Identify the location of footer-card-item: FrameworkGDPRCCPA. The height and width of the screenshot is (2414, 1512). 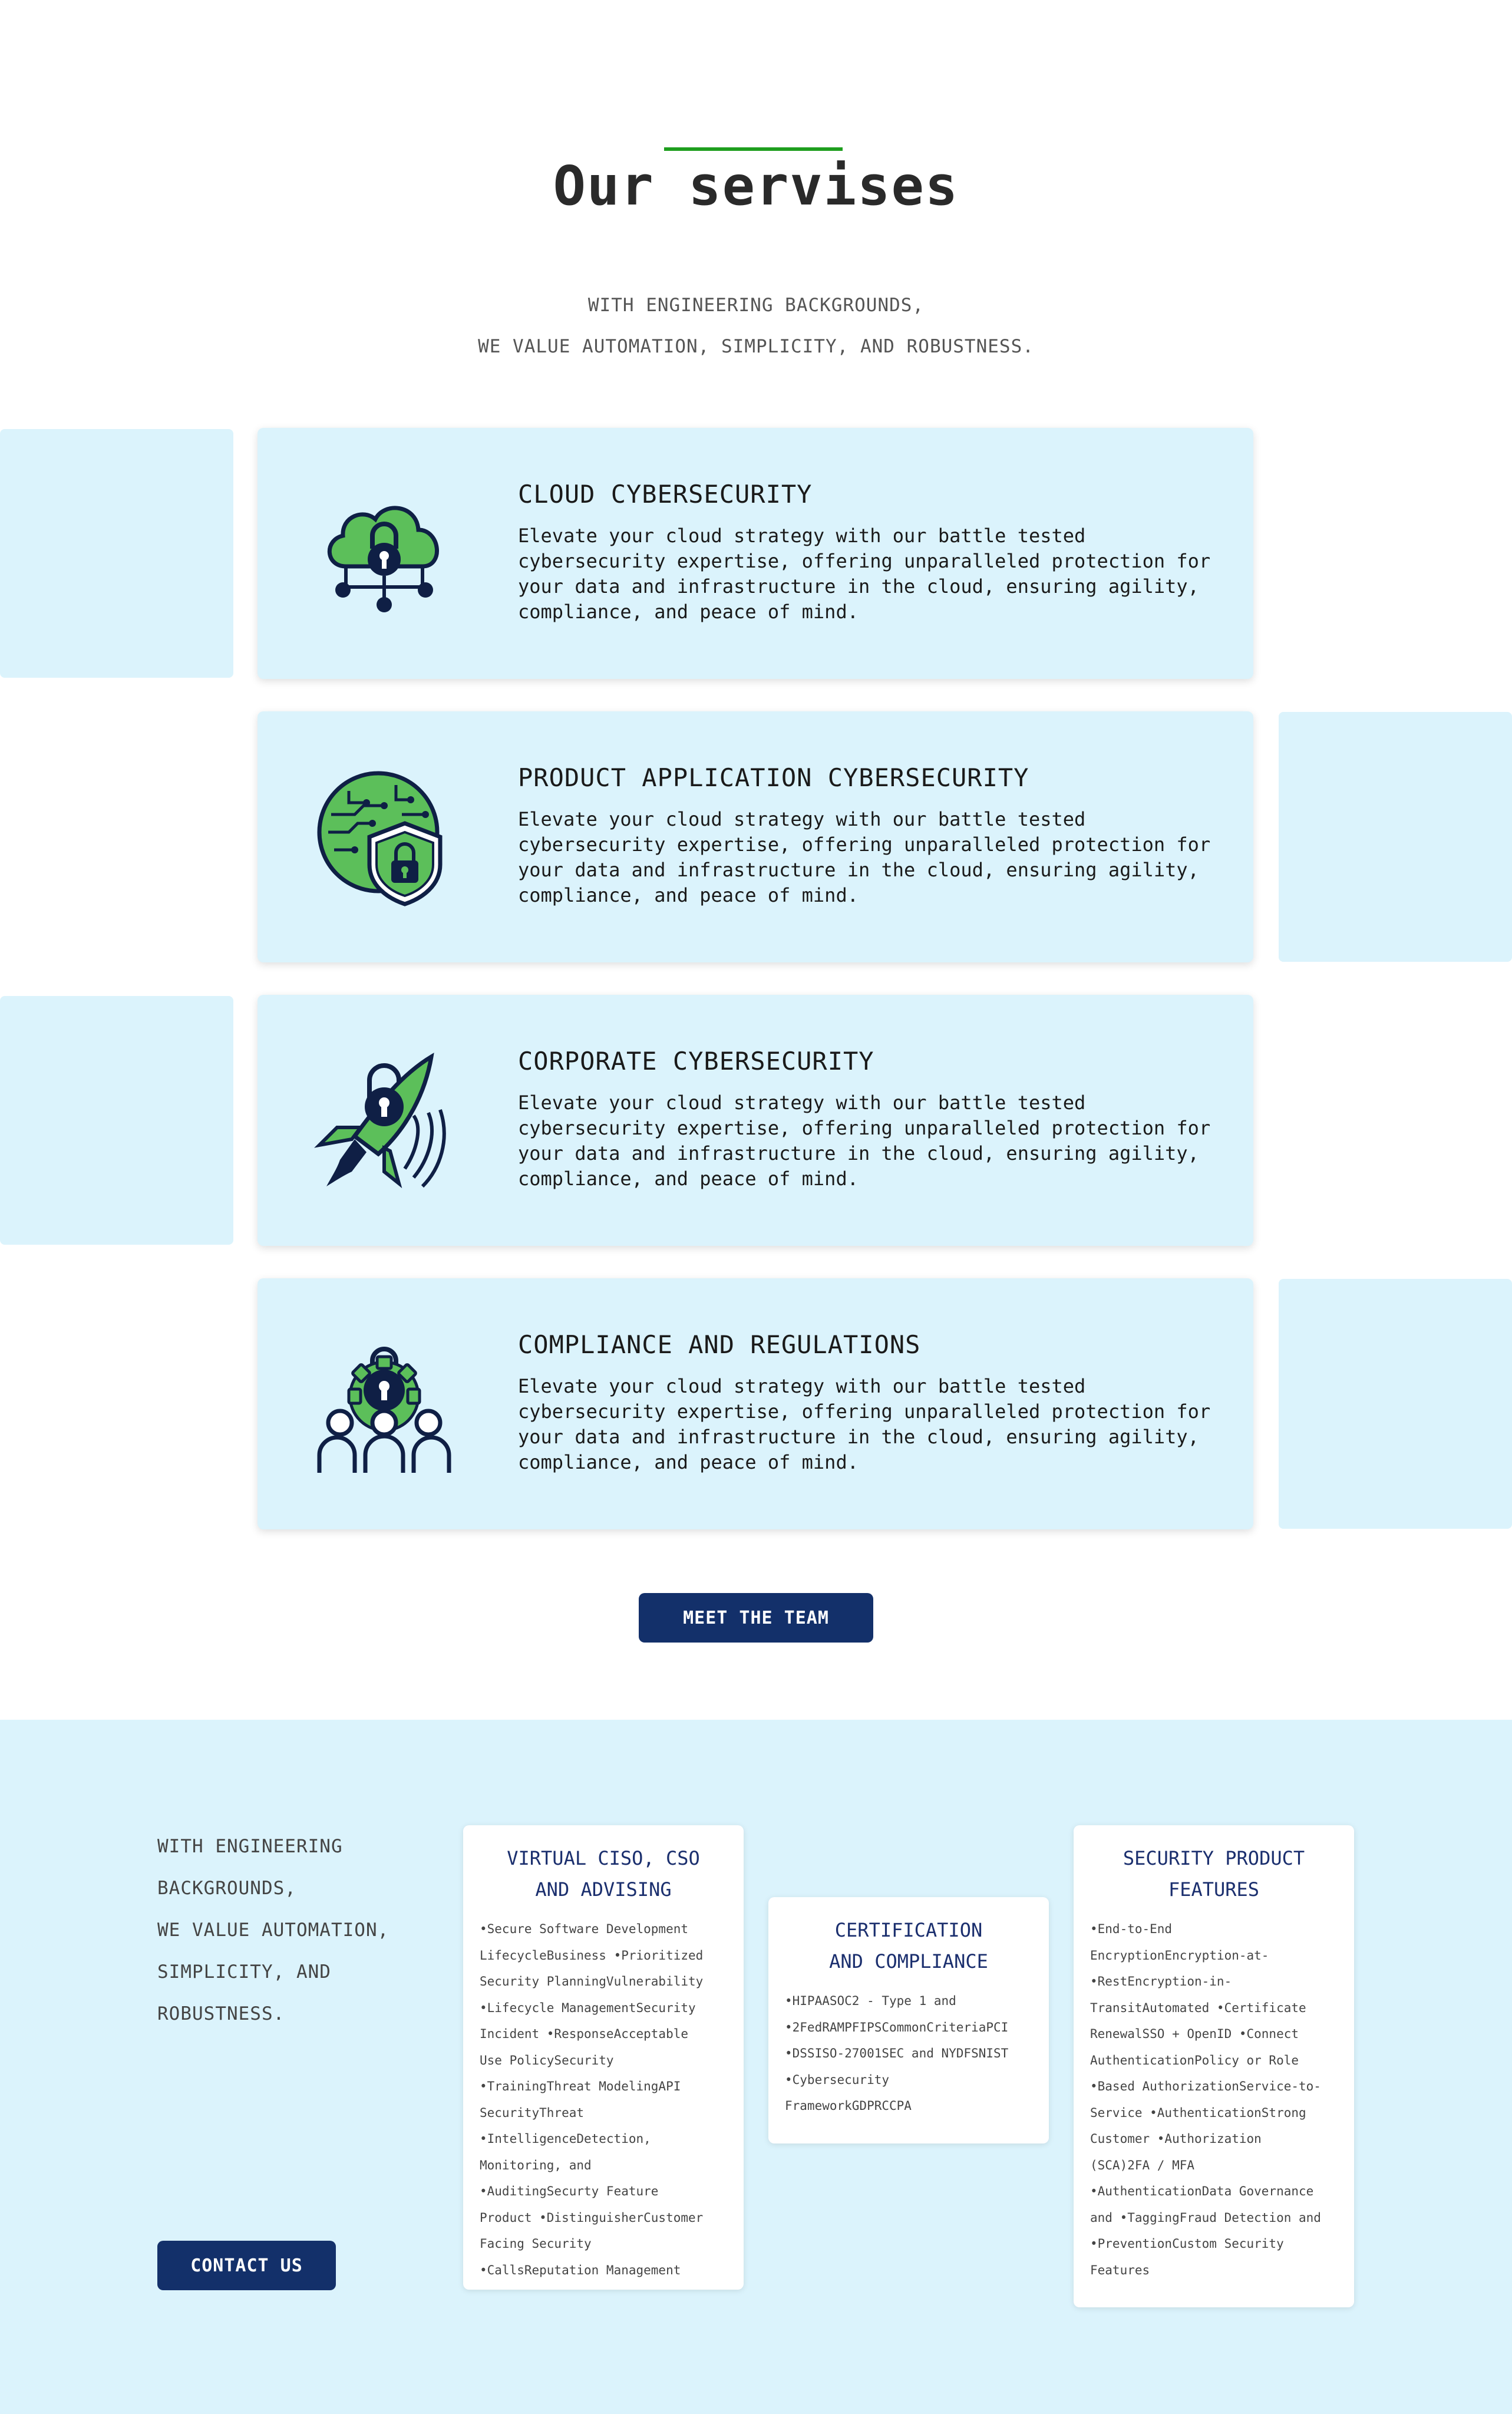
(848, 2106).